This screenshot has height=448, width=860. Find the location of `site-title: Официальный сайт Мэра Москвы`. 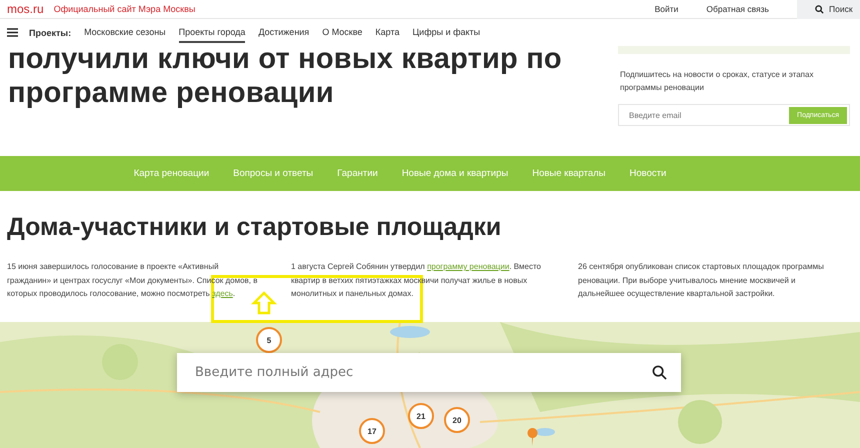

site-title: Официальный сайт Мэра Москвы is located at coordinates (125, 9).